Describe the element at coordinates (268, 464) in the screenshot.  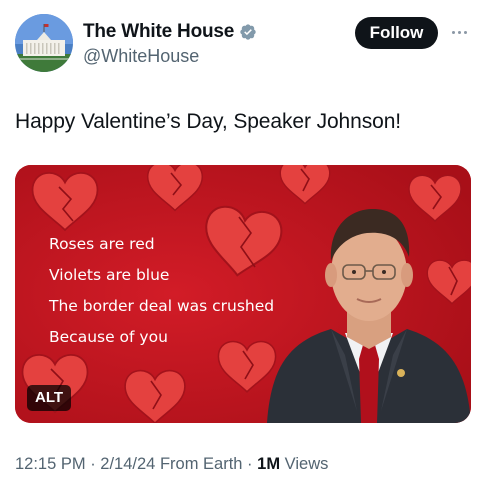
I see `views-count: 1M` at that location.